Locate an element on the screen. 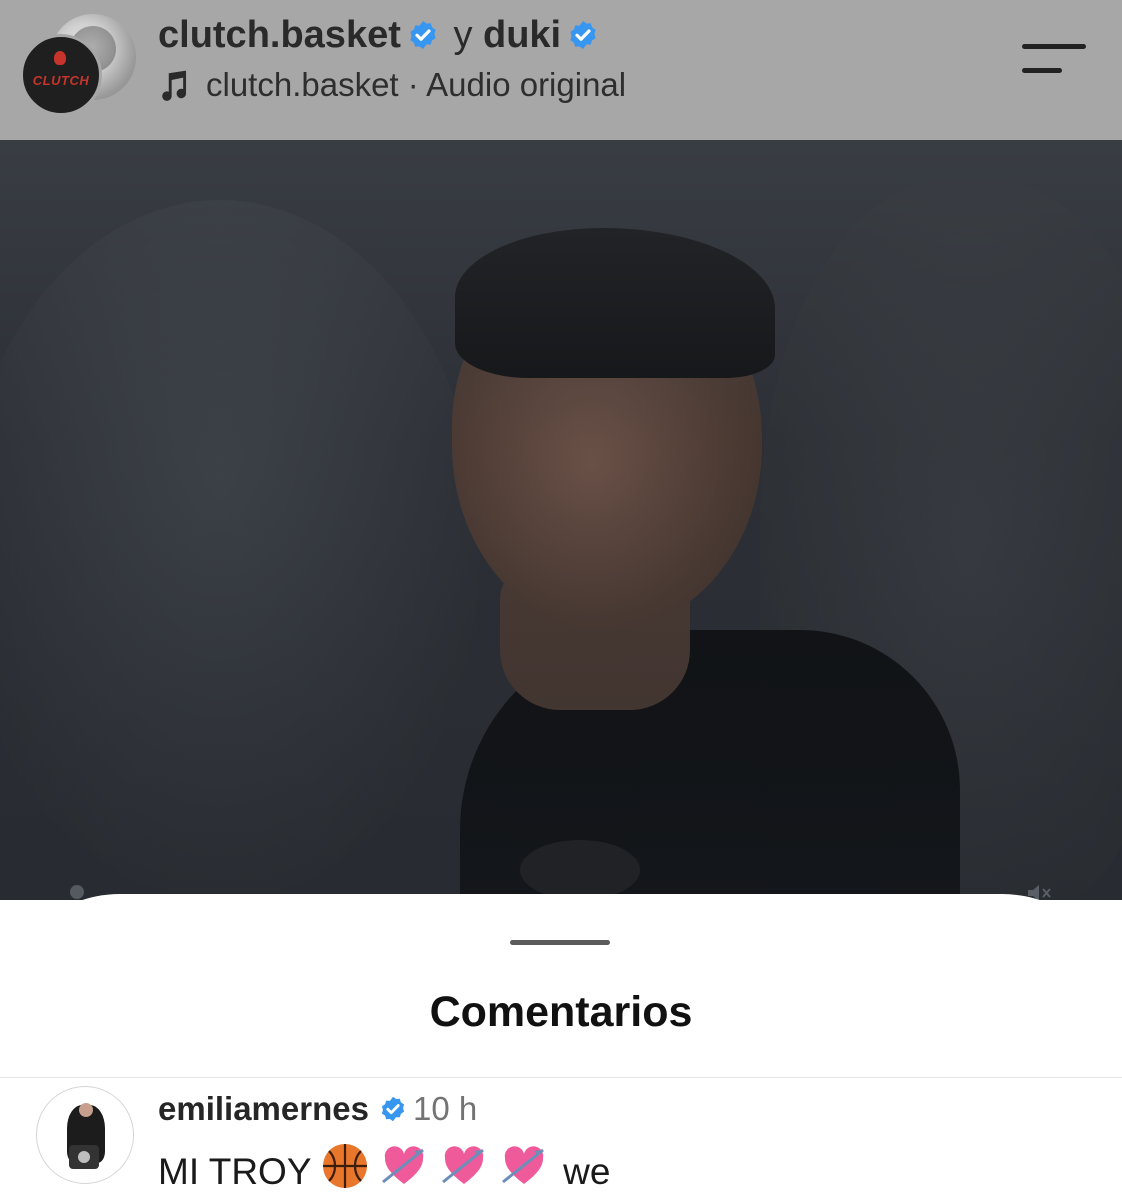 Image resolution: width=1122 pixels, height=1200 pixels. comment-text: MI TROY we is located at coordinates (384, 1167).